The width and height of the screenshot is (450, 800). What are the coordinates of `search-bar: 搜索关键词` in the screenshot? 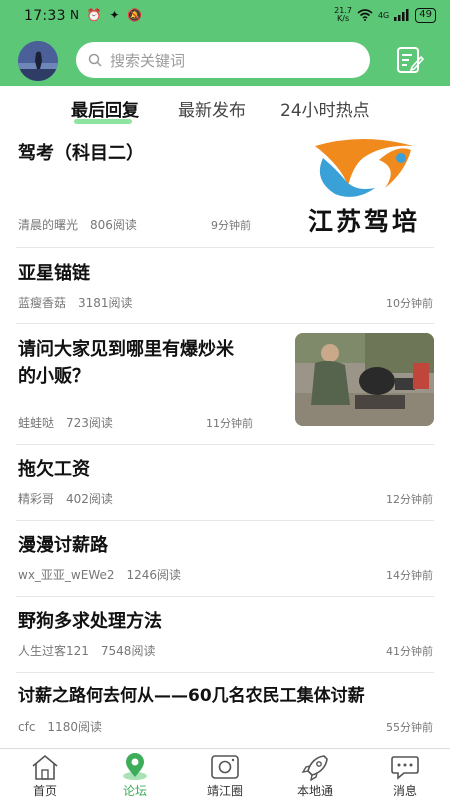 It's located at (223, 60).